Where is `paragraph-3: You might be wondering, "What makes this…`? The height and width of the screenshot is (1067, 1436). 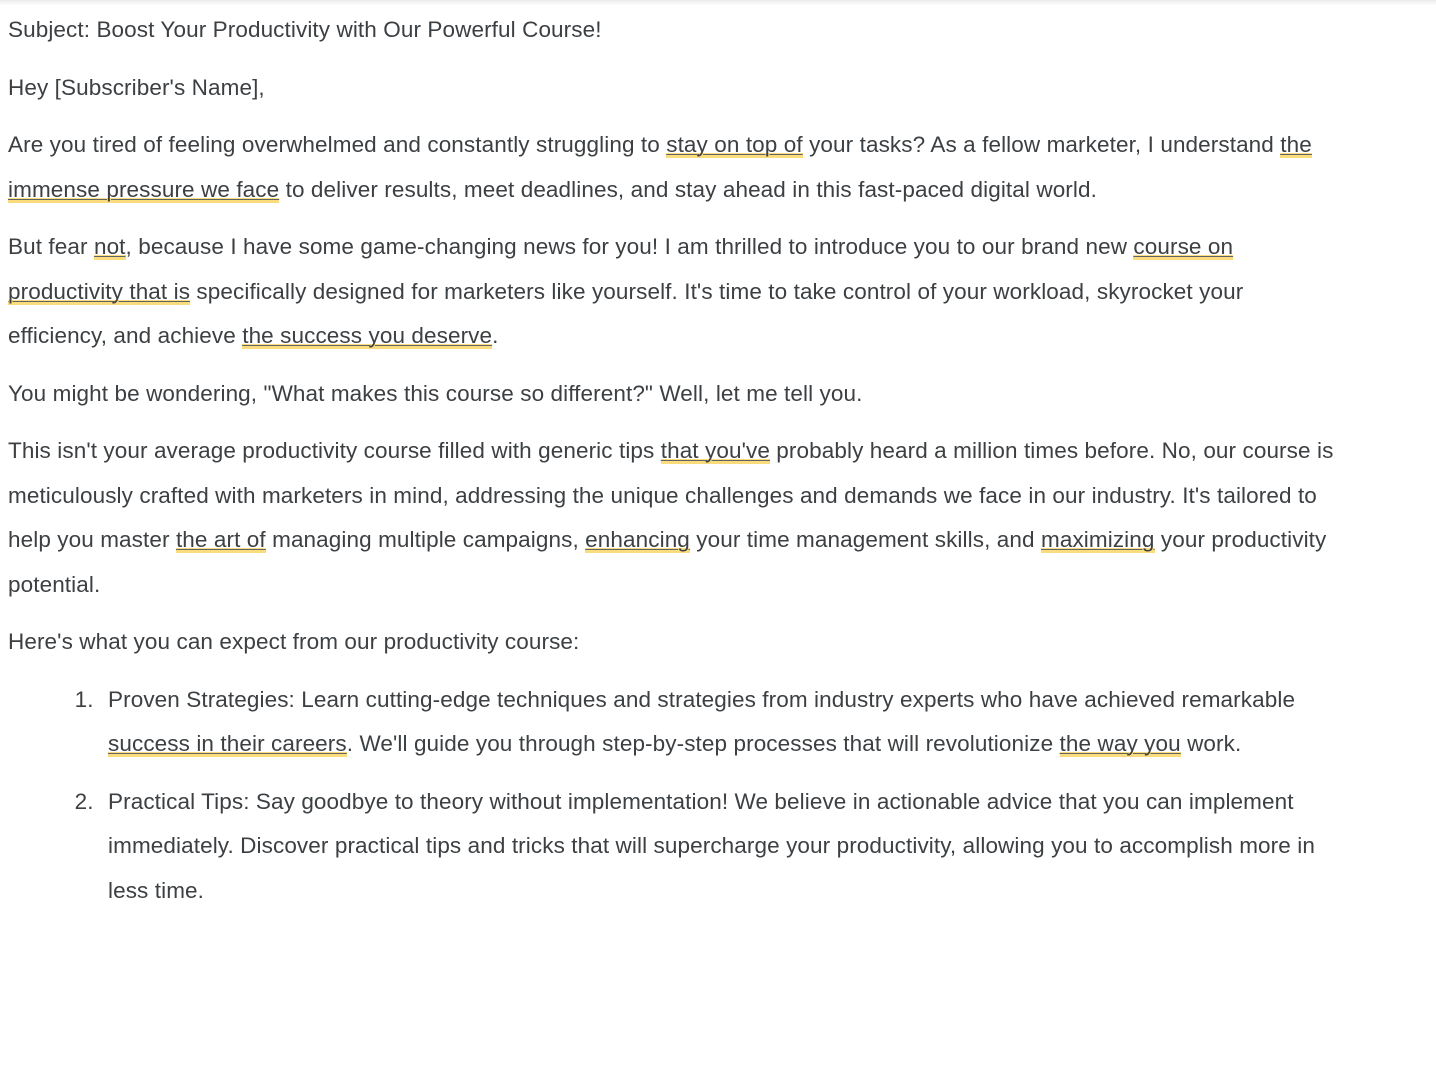
paragraph-3: You might be wondering, "What makes this… is located at coordinates (673, 394).